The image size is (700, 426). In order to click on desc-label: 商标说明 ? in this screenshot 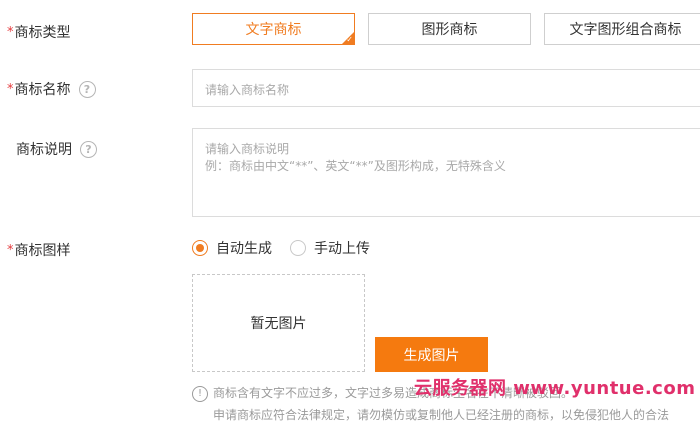, I will do `click(56, 149)`.